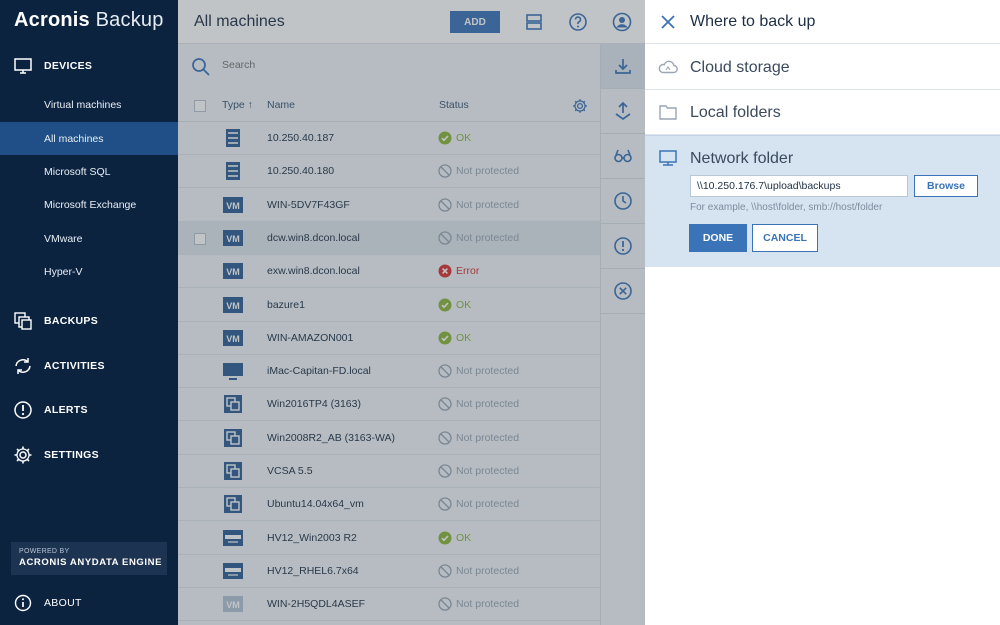  Describe the element at coordinates (23, 66) in the screenshot. I see `monitor-icon` at that location.